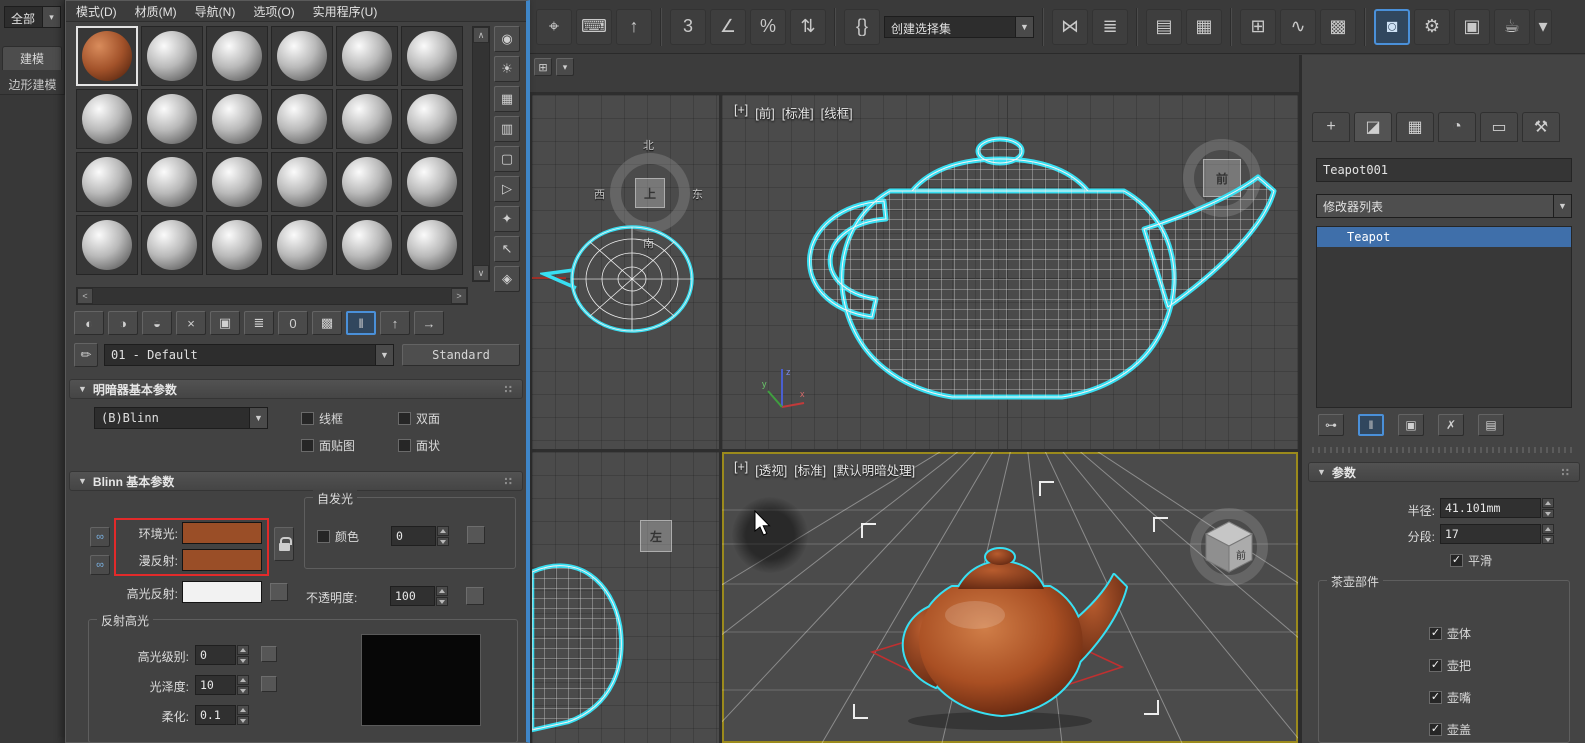 The image size is (1585, 743). What do you see at coordinates (1371, 425) in the screenshot?
I see `show-end-result-button: ‖` at bounding box center [1371, 425].